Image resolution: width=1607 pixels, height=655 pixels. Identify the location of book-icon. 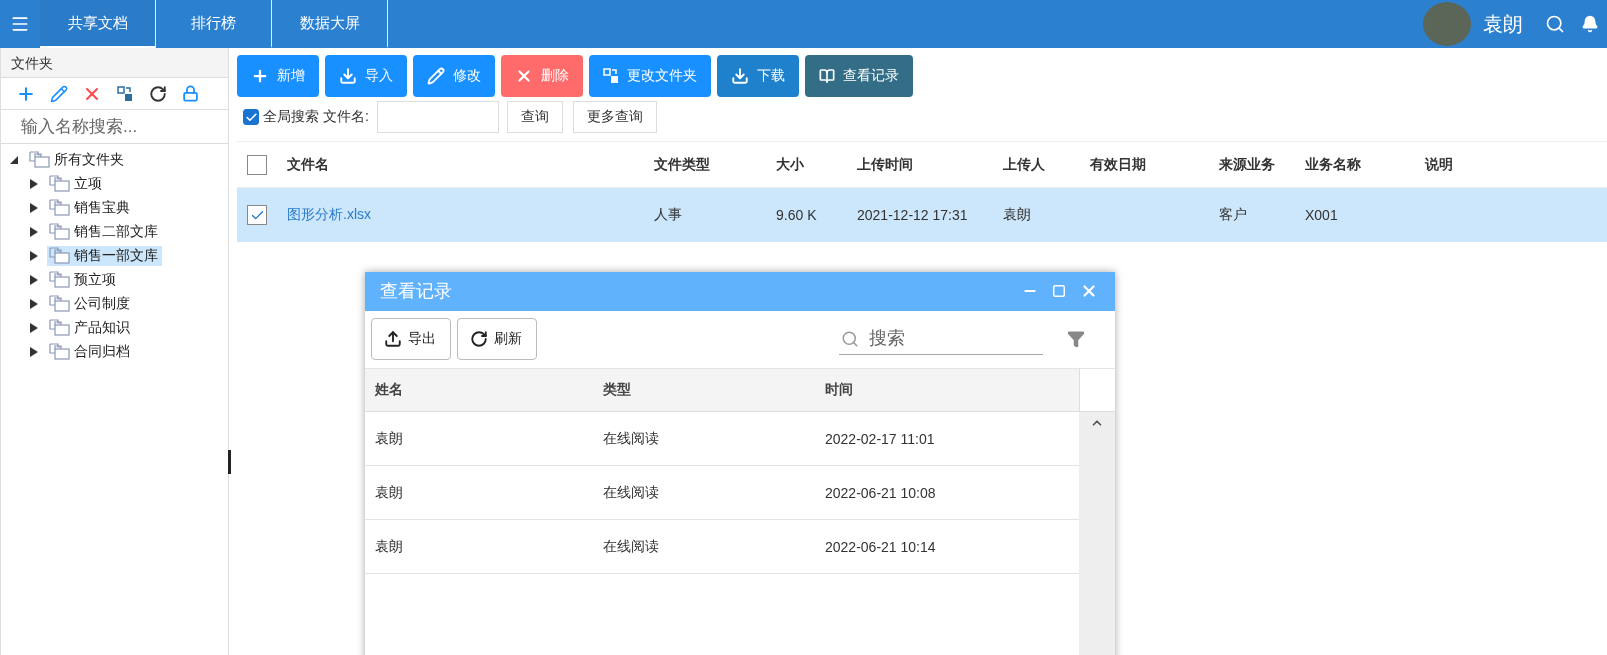
(827, 76).